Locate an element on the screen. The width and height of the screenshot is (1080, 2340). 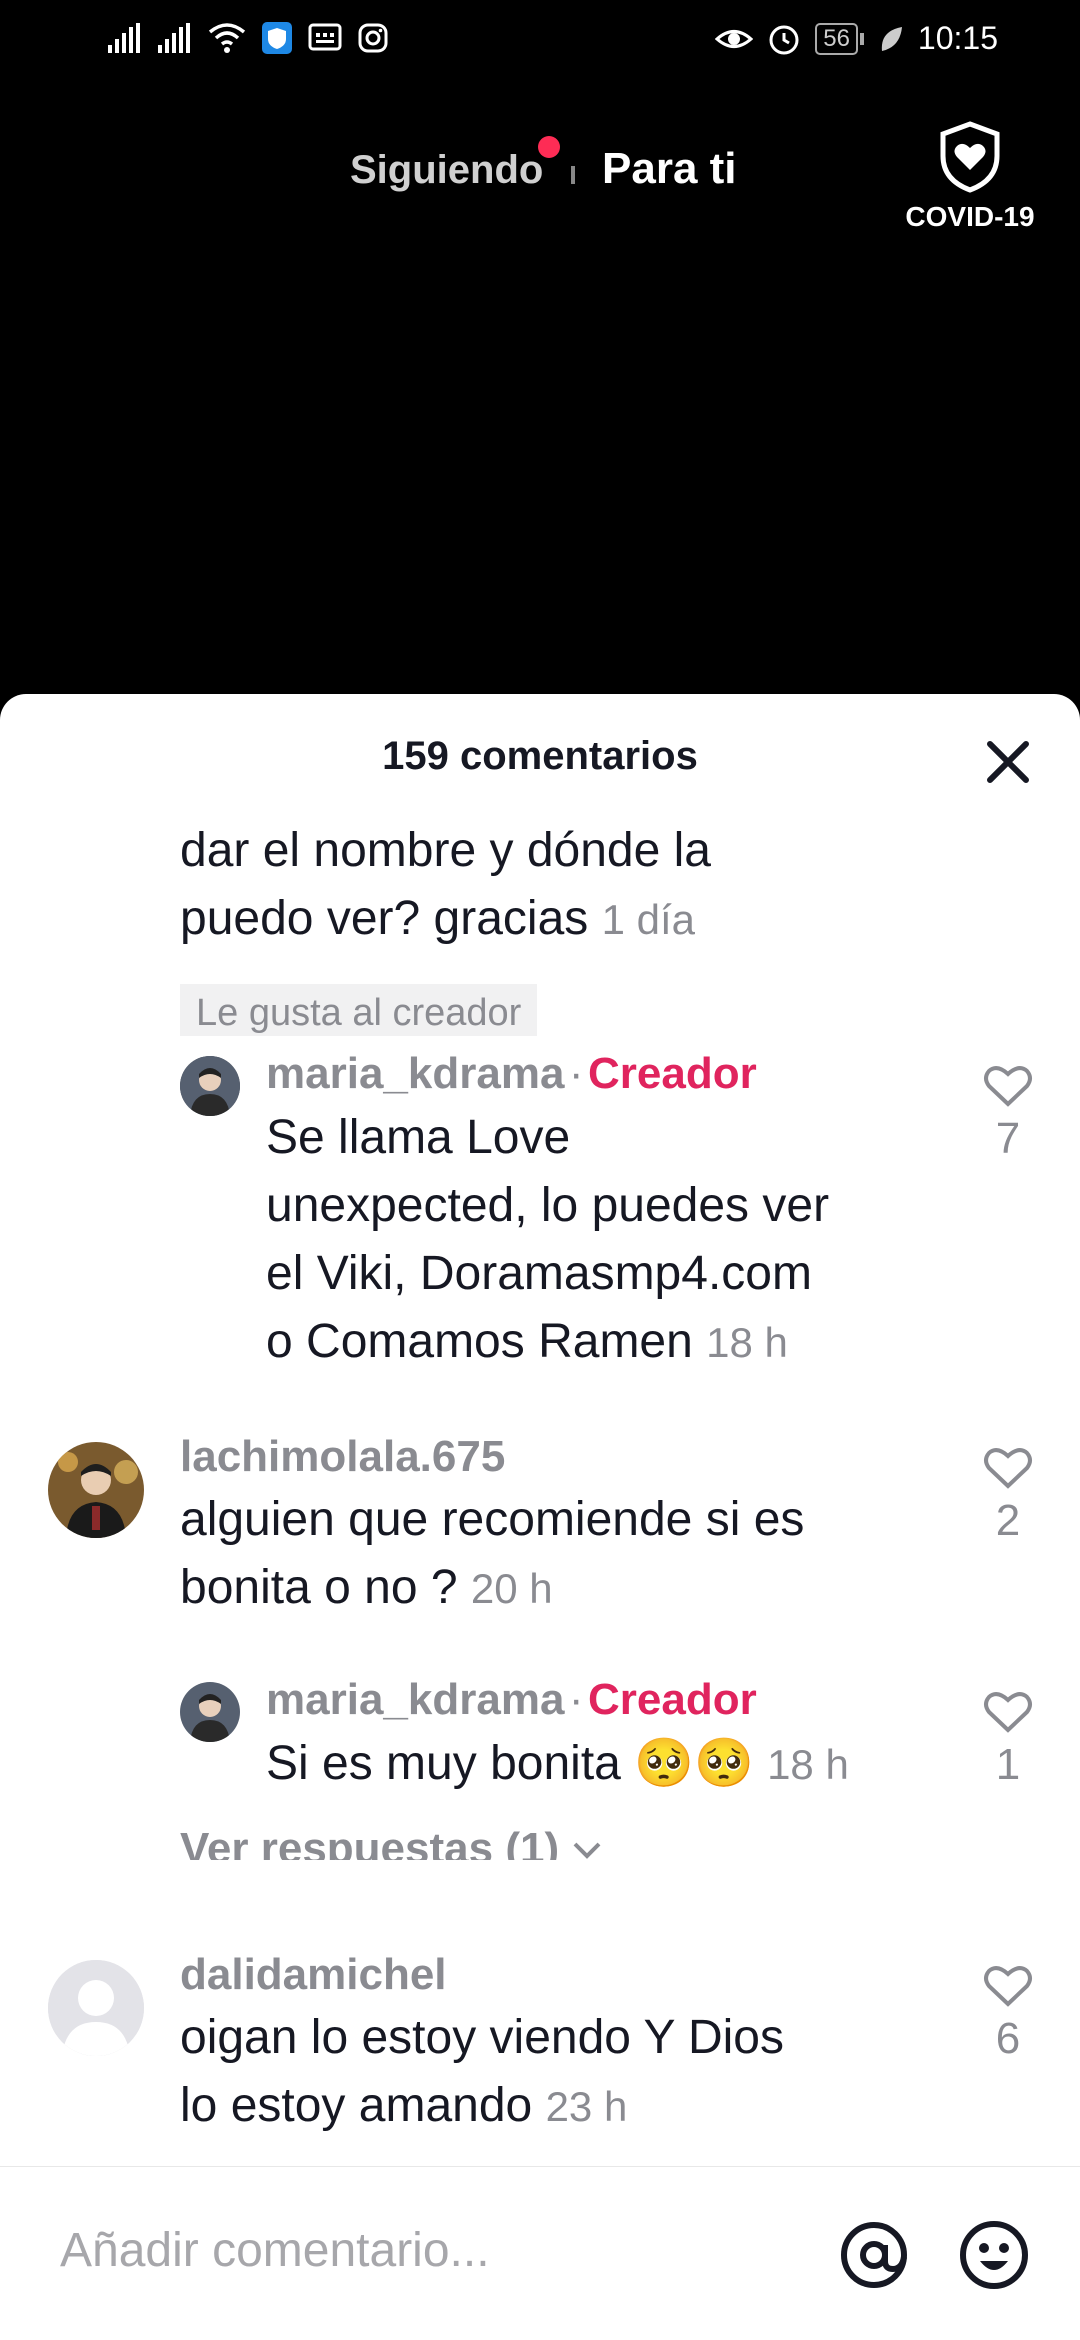
like-count: 2 is located at coordinates (1008, 1520).